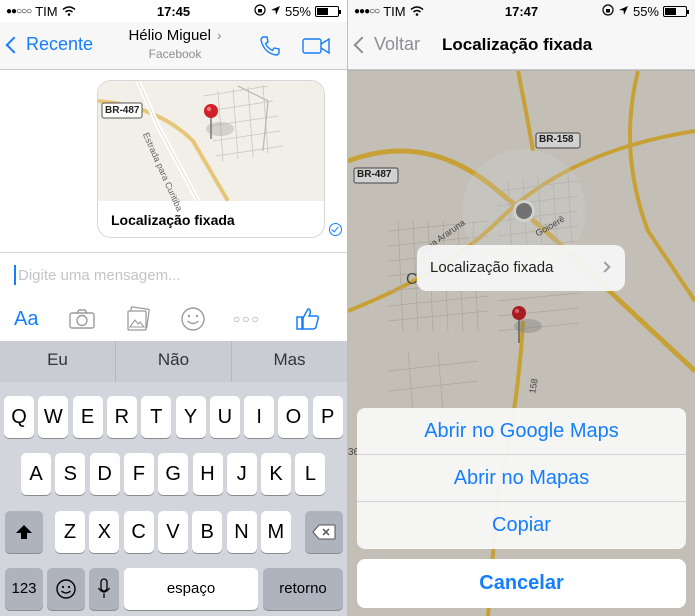  Describe the element at coordinates (521, 431) in the screenshot. I see `open-google-maps-button: Abrir no Google Maps` at that location.